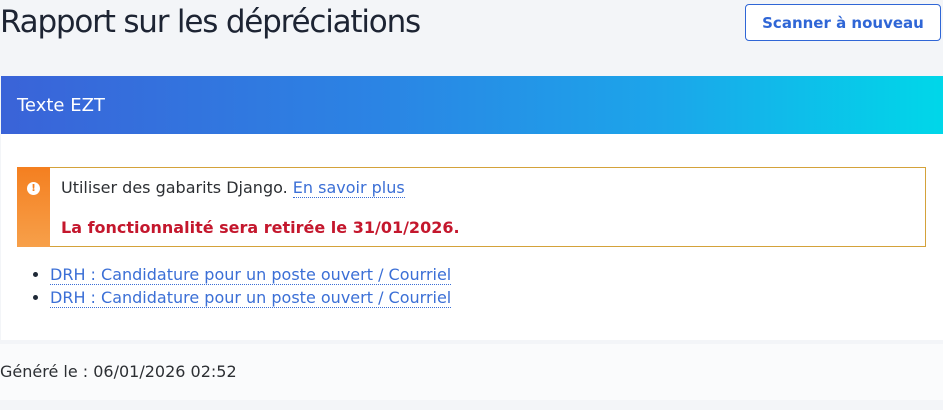 The height and width of the screenshot is (410, 943). I want to click on rescan-button: Scanner à nouveau, so click(843, 22).